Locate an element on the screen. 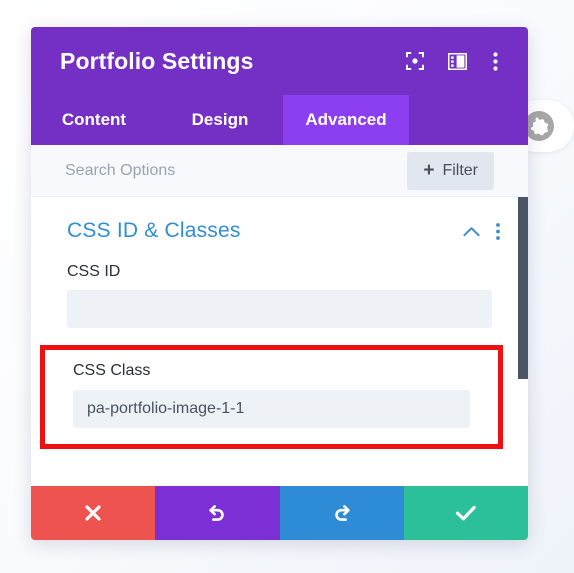 Image resolution: width=574 pixels, height=573 pixels. undo-icon is located at coordinates (217, 513).